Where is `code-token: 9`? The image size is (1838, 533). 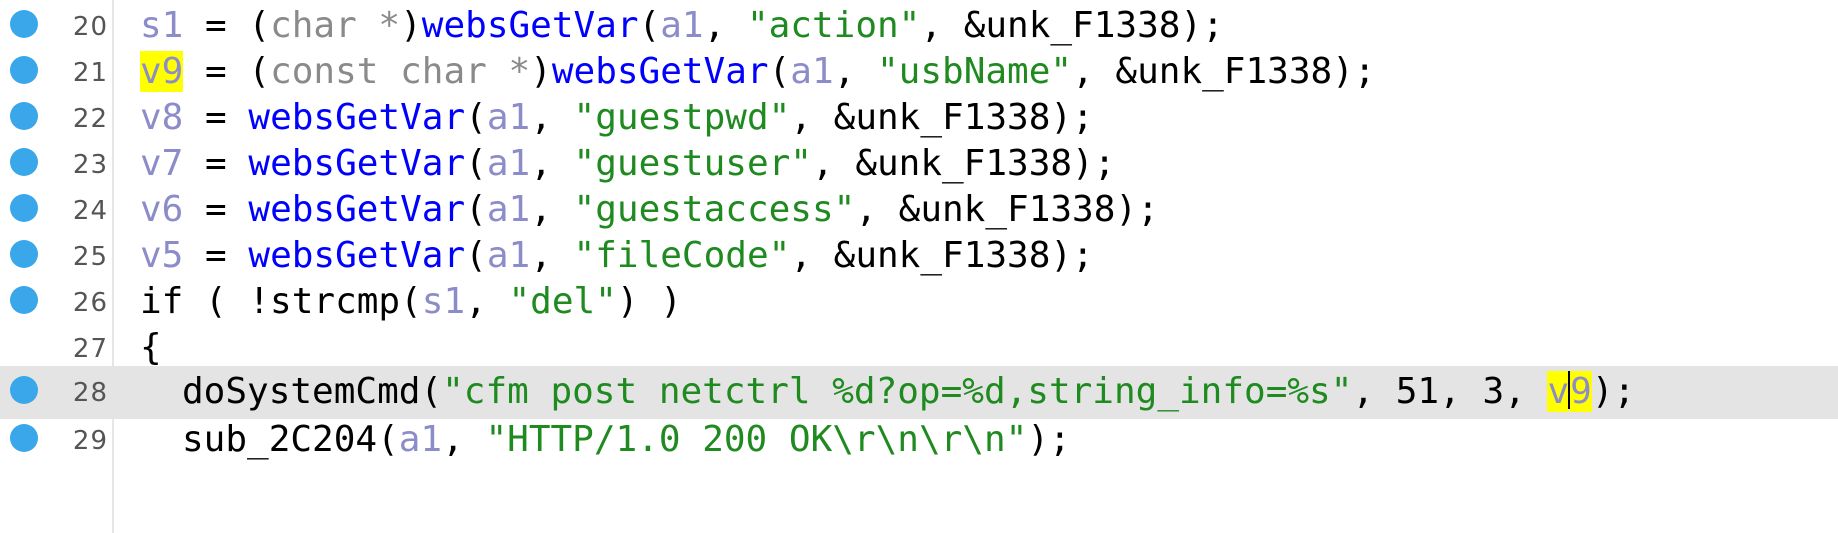 code-token: 9 is located at coordinates (1581, 391).